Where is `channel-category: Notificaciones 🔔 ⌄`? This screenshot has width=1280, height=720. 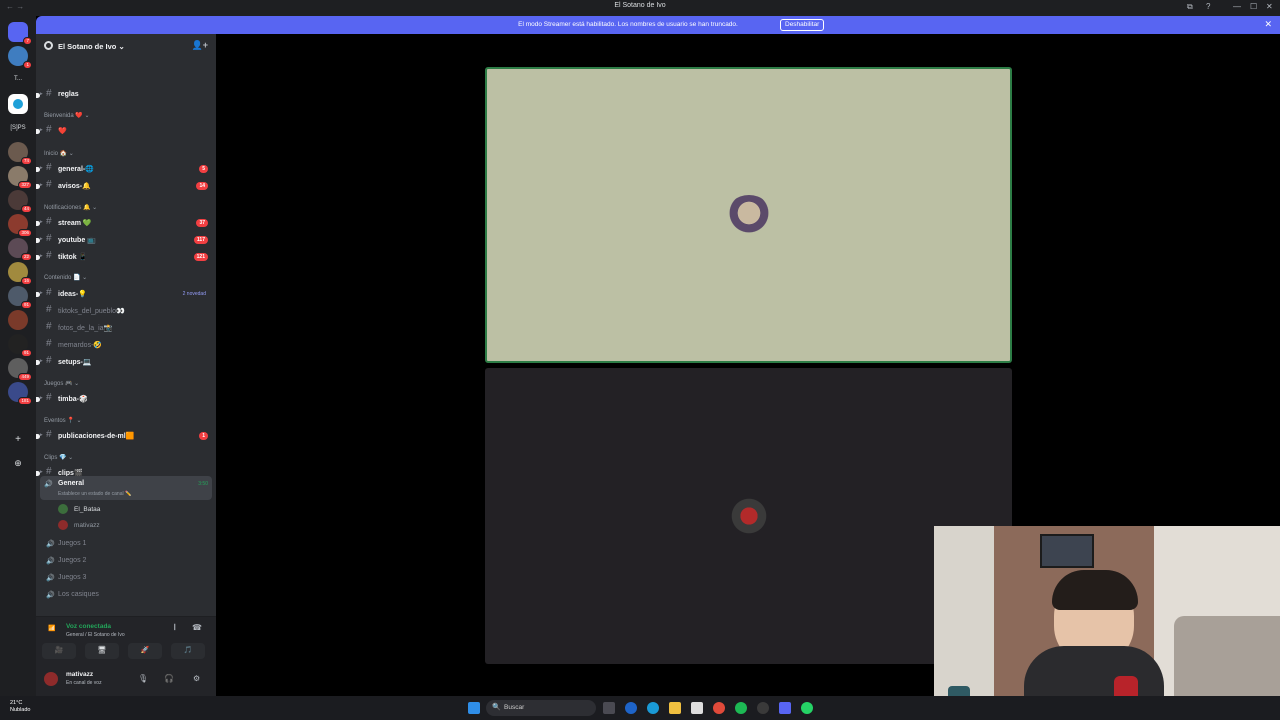 channel-category: Notificaciones 🔔 ⌄ is located at coordinates (70, 207).